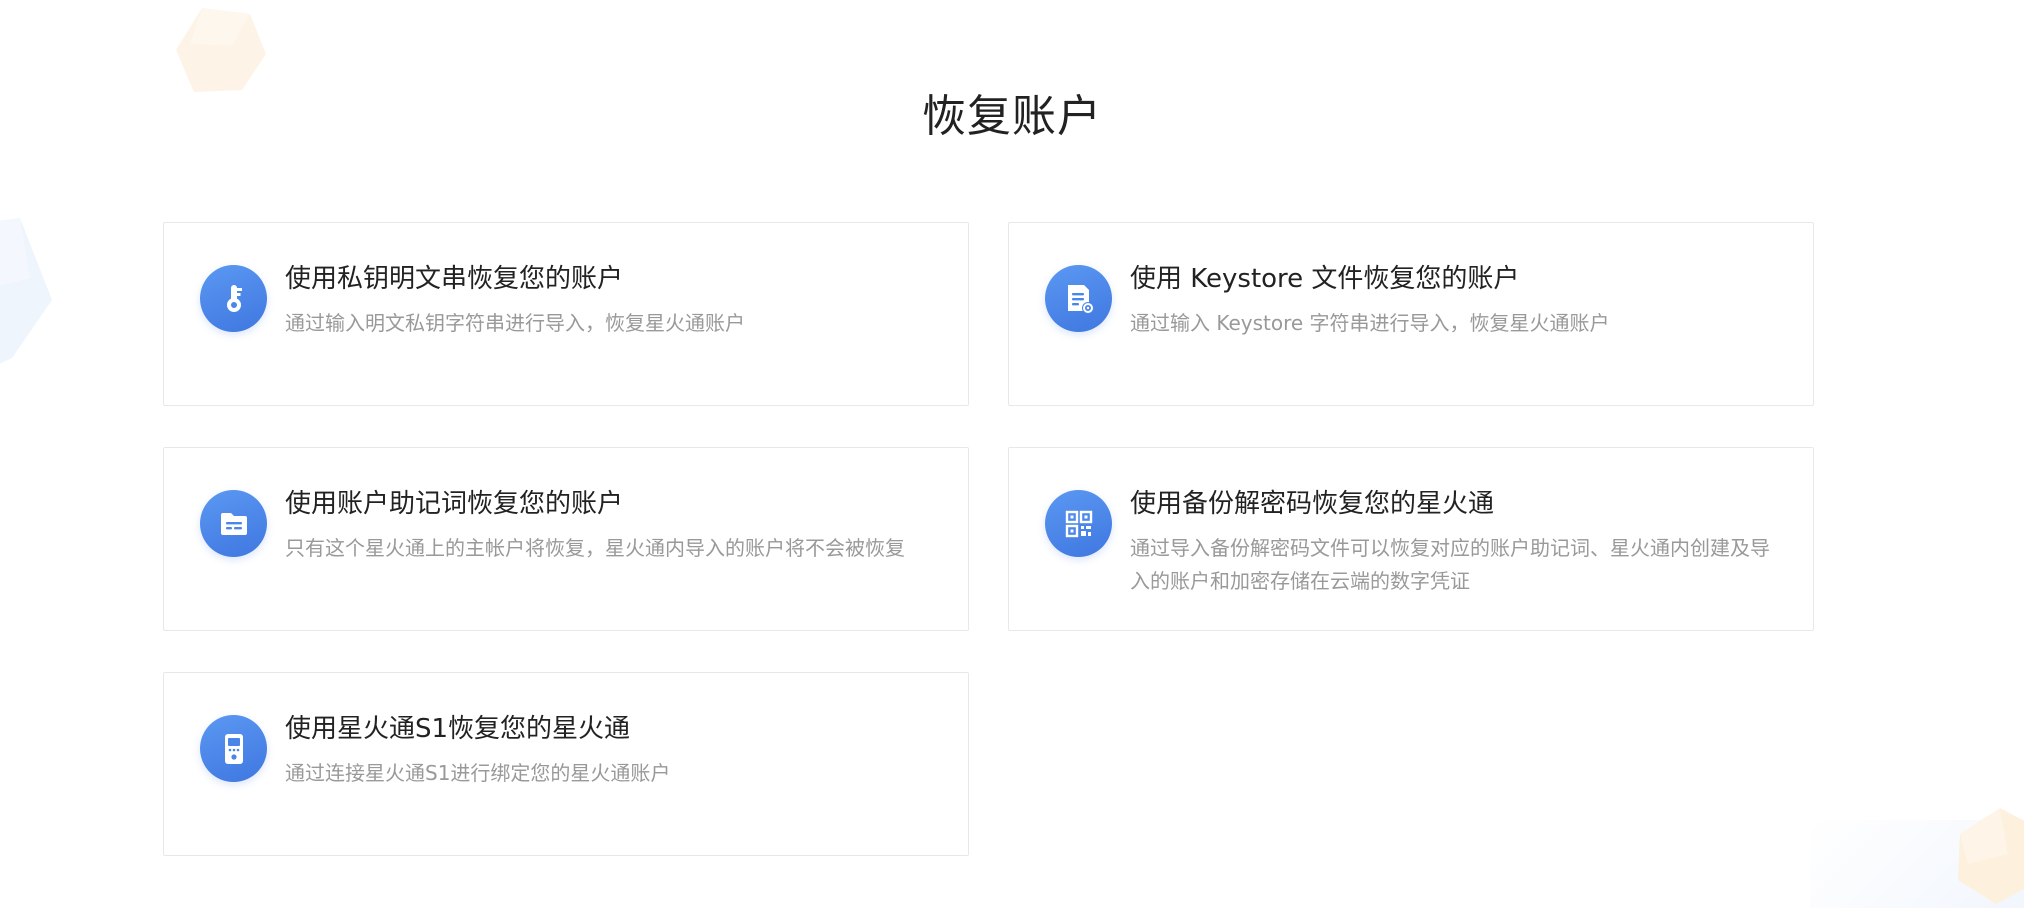  Describe the element at coordinates (458, 729) in the screenshot. I see `option-title: 使用星火通S1恢复您的星火通` at that location.